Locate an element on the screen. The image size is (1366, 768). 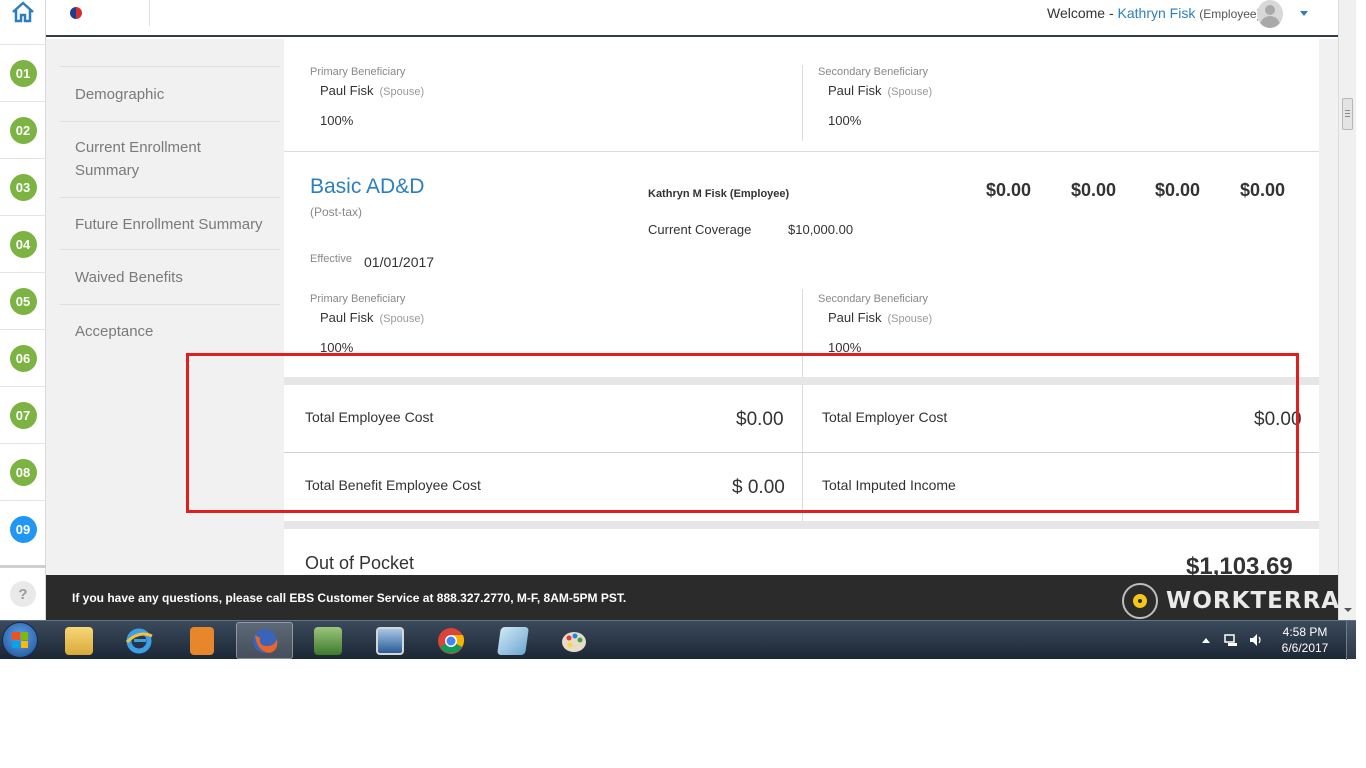
workterra-emblem-icon is located at coordinates (1140, 601).